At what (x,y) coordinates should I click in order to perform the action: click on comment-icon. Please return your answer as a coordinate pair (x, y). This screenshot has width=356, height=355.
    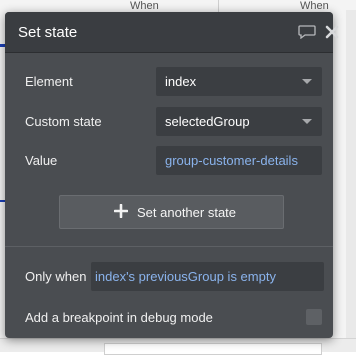
    Looking at the image, I should click on (307, 32).